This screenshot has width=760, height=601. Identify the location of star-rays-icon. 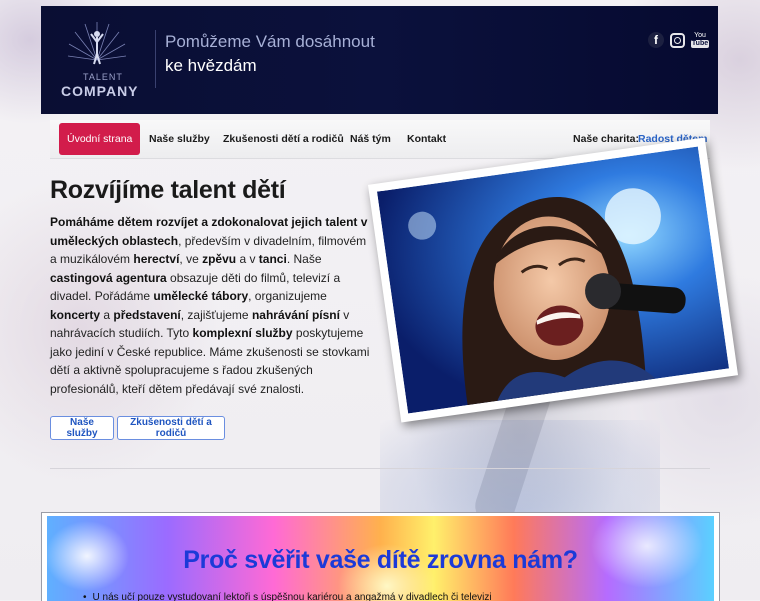
(97, 43).